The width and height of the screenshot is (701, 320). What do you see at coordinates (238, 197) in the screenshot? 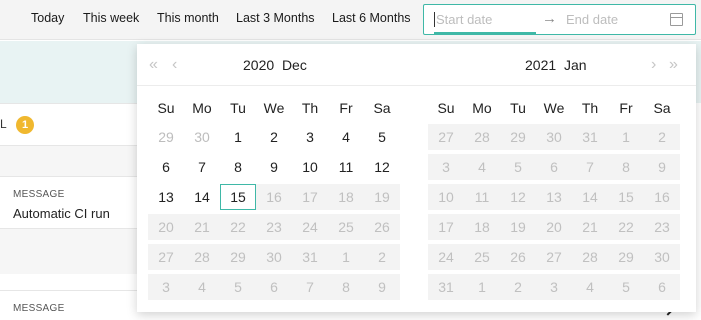
I see `calendar-day: 15` at bounding box center [238, 197].